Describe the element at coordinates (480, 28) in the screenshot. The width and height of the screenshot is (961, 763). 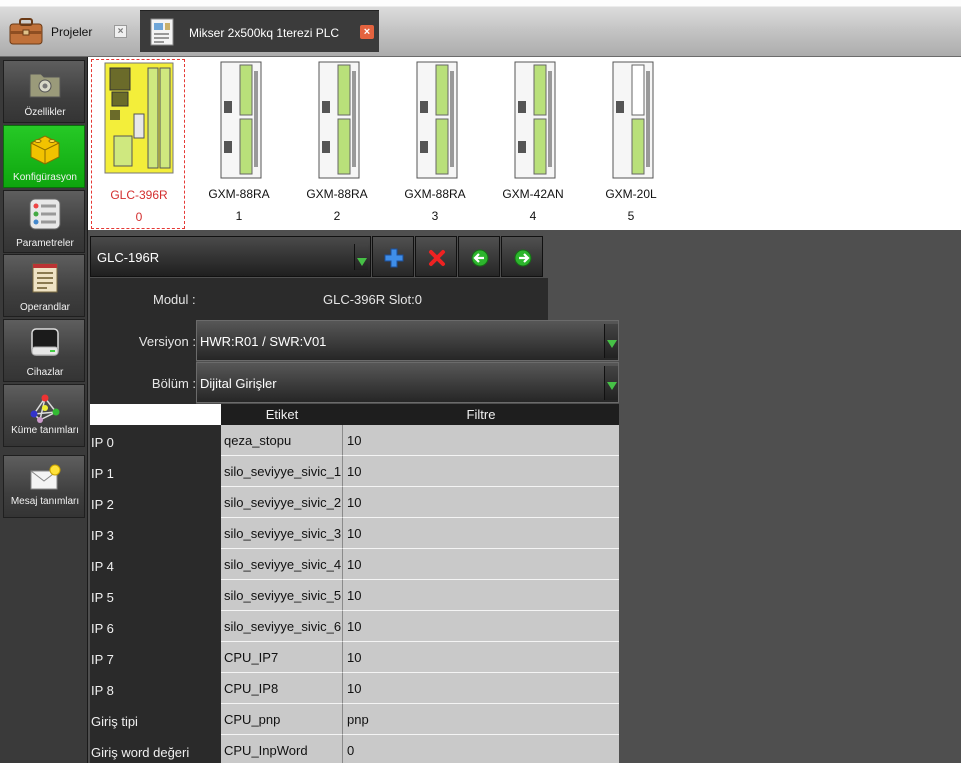
I see `tab-bar: Projeler × Mikser 2x500kq 1terezi PLC ×` at that location.